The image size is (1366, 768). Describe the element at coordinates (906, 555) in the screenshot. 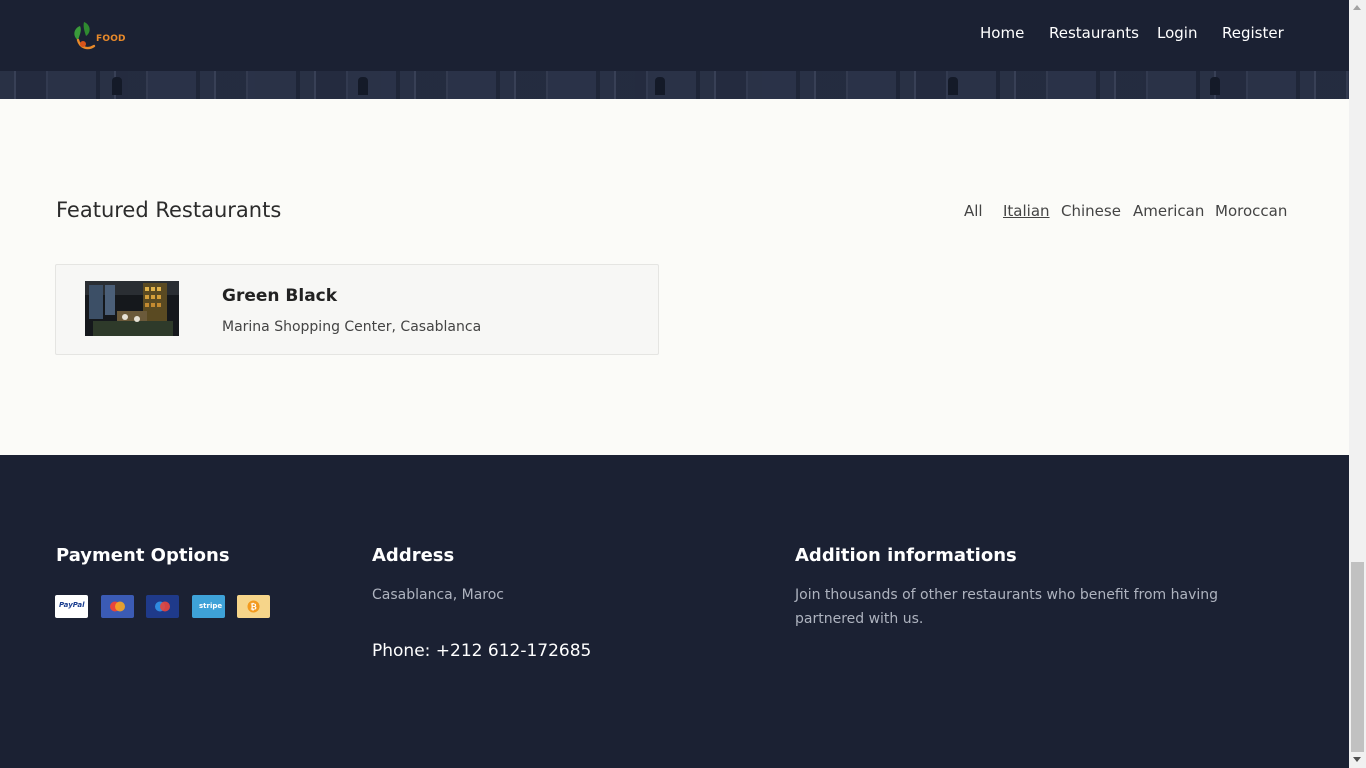

I see `additional-info-title: Addition informations` at that location.